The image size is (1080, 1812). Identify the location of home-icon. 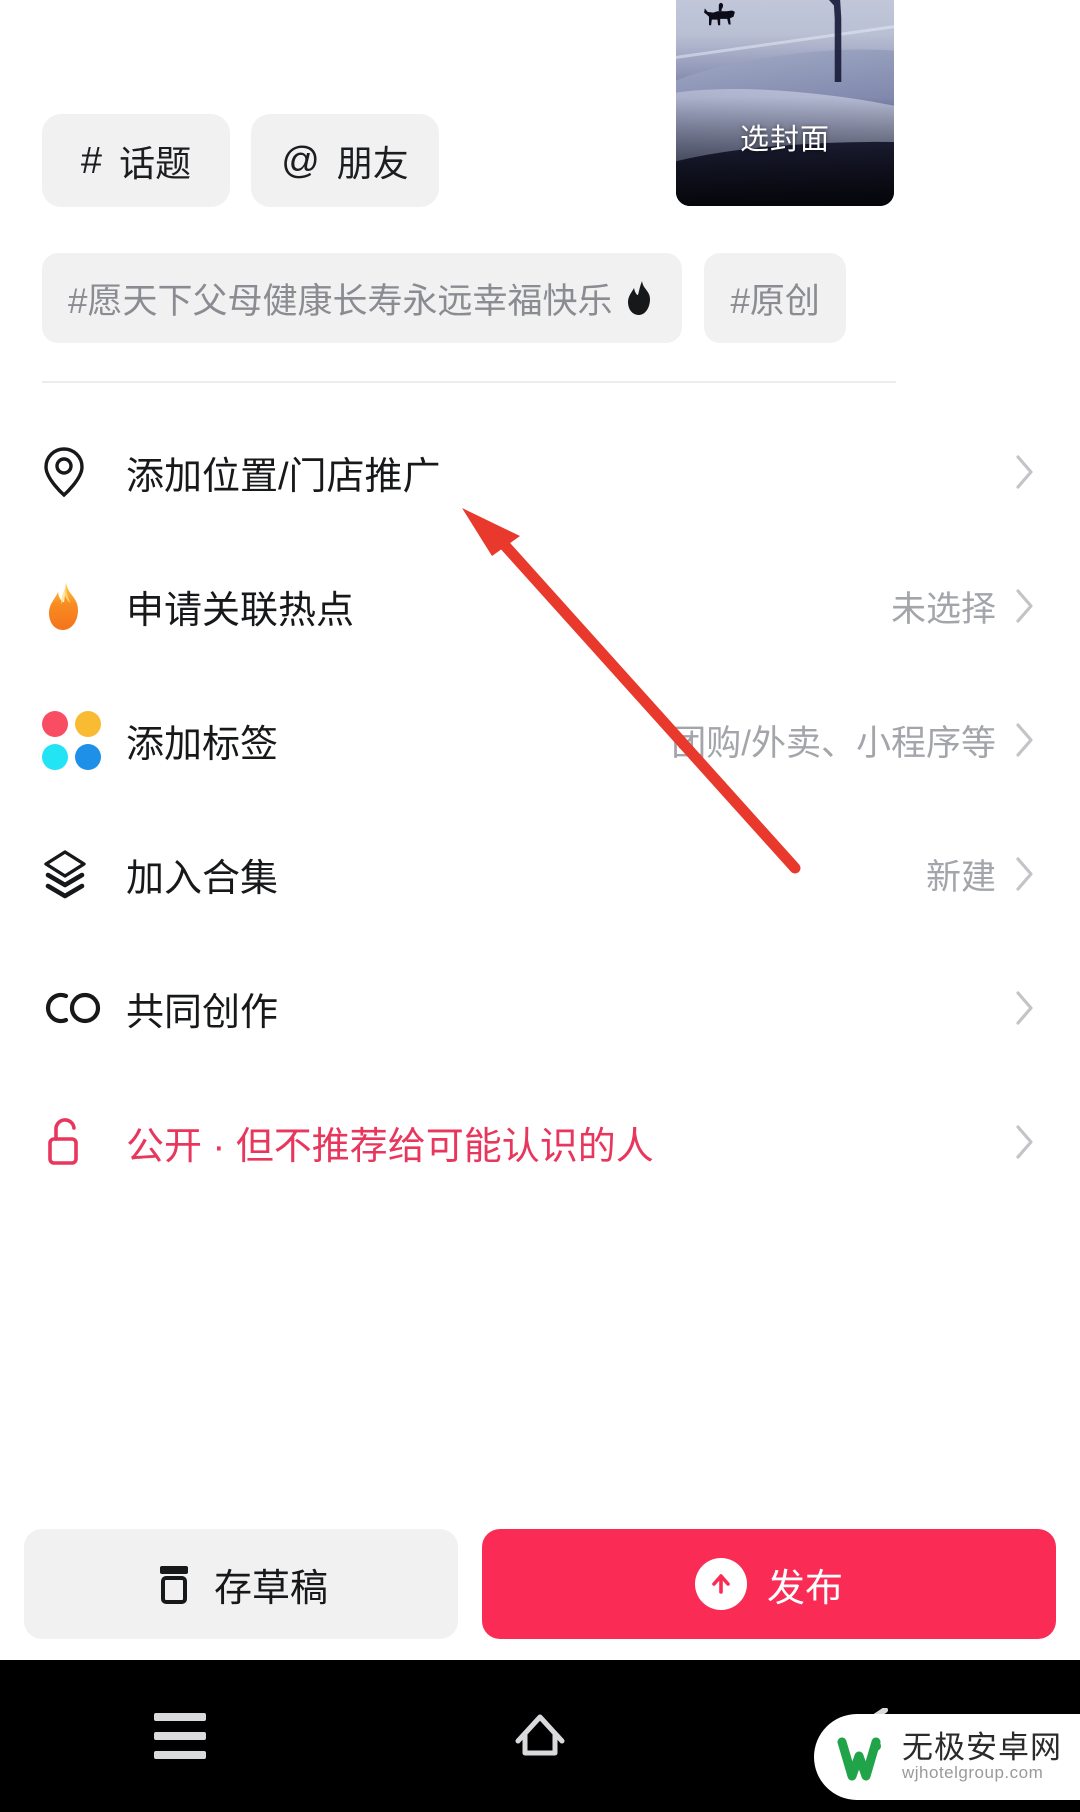
(540, 1736).